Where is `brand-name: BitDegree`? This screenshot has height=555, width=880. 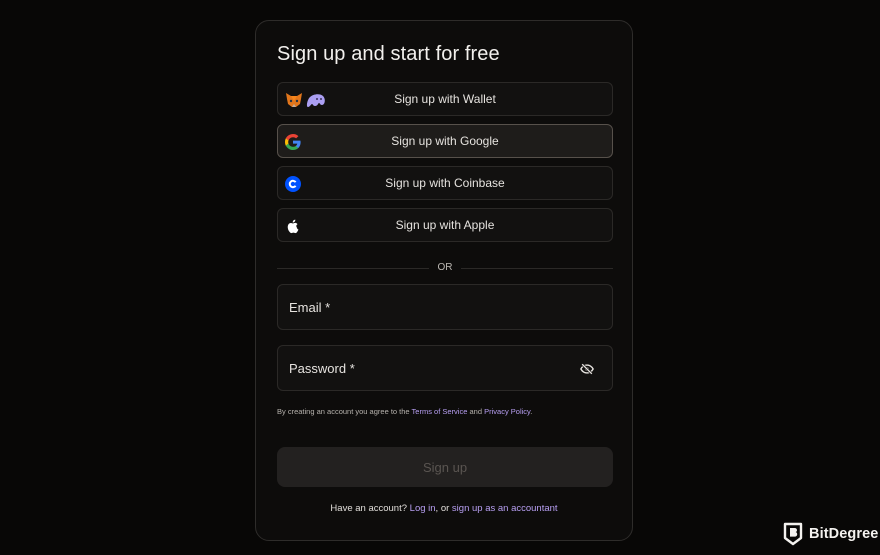
brand-name: BitDegree is located at coordinates (844, 534).